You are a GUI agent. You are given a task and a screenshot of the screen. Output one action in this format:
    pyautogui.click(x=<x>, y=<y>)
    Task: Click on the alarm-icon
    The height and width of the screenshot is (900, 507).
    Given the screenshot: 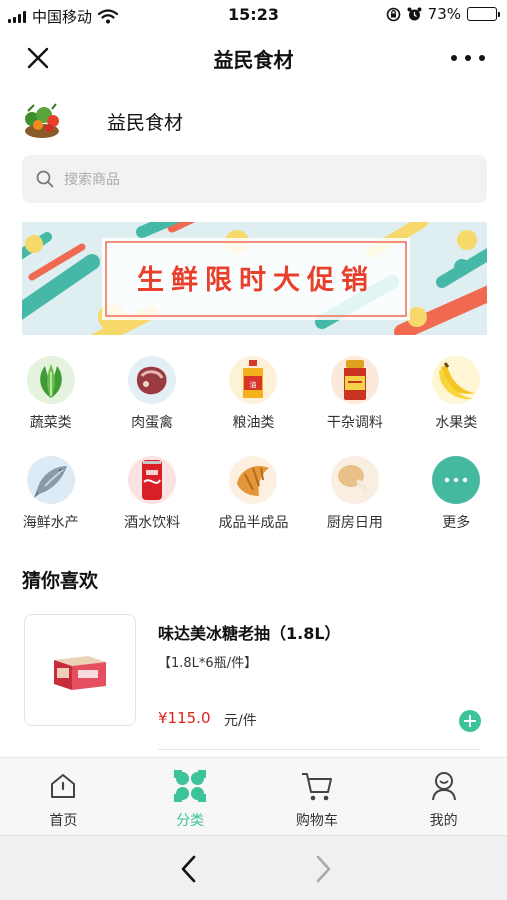 What is the action you would take?
    pyautogui.click(x=414, y=13)
    